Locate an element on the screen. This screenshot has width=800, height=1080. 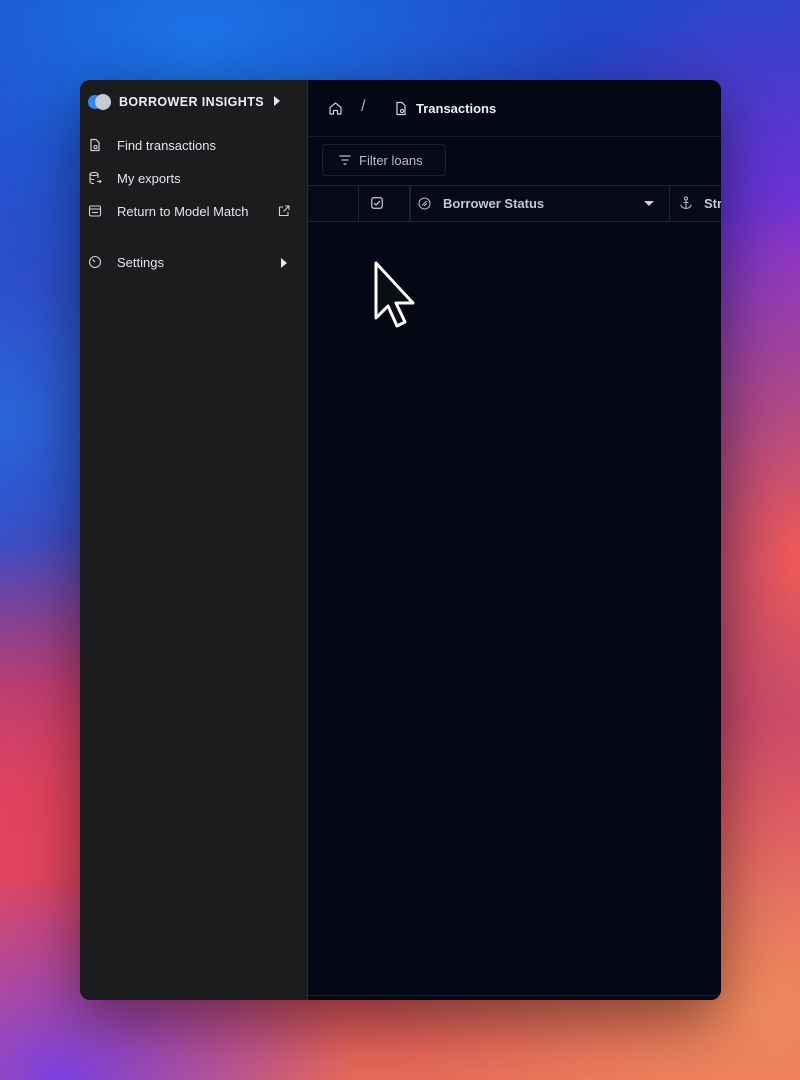
sidebar-item-label: My exports is located at coordinates (149, 178).